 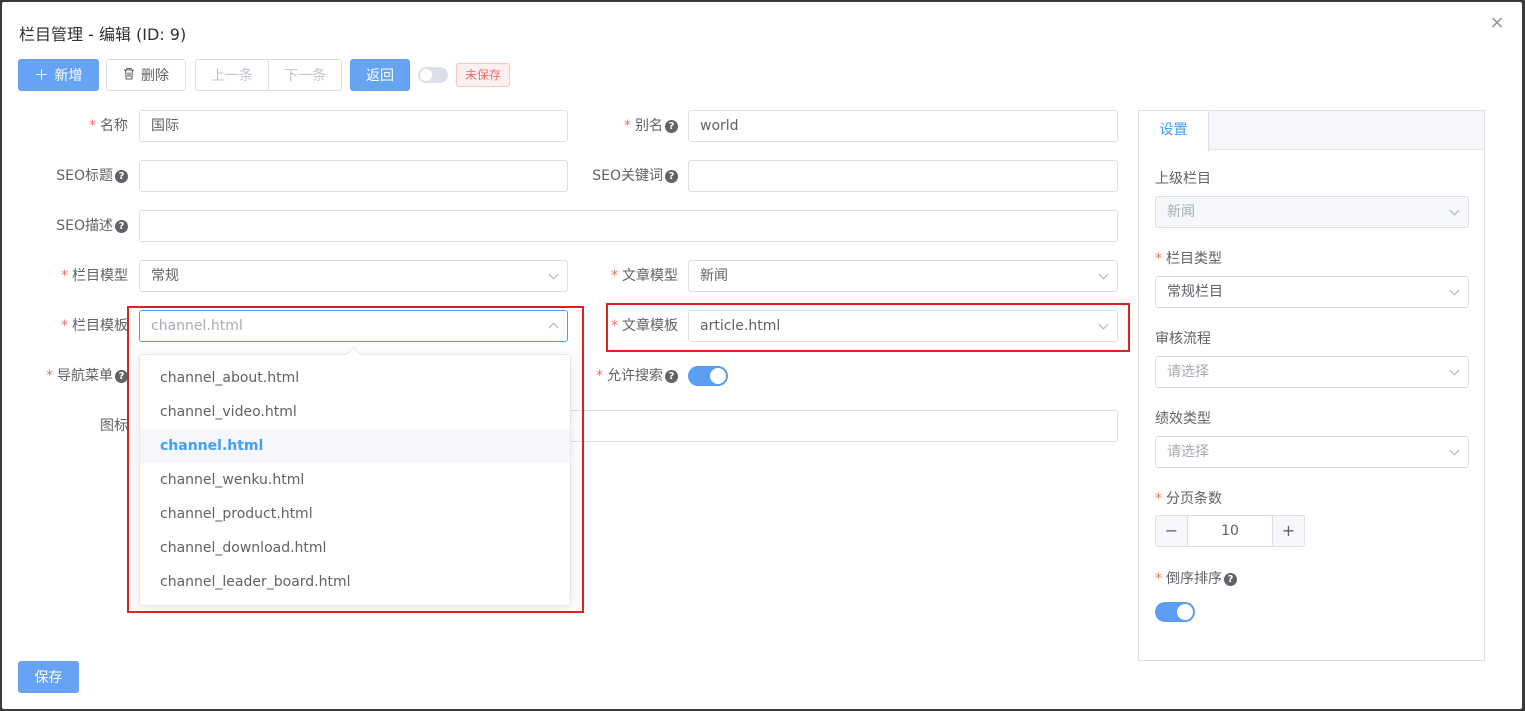 I want to click on channel-model-label: * 栏目模型, so click(x=94, y=276).